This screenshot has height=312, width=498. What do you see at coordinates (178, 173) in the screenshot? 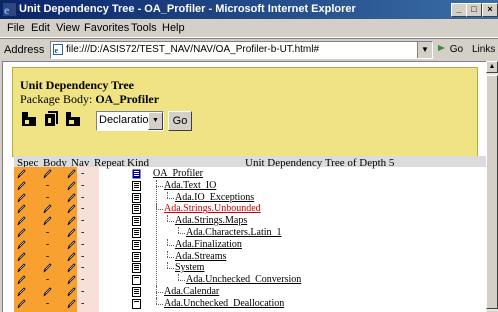
I see `unit-link: OA_Profiler` at bounding box center [178, 173].